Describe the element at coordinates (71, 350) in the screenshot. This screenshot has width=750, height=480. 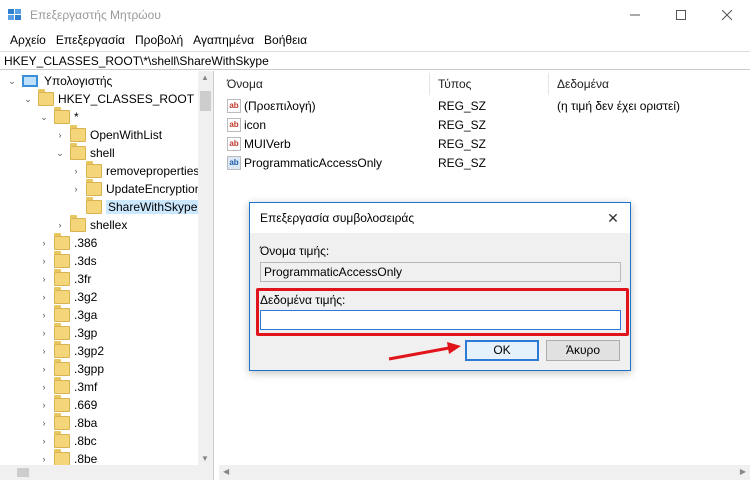
I see `tree-item-ext: › .3gp2` at that location.